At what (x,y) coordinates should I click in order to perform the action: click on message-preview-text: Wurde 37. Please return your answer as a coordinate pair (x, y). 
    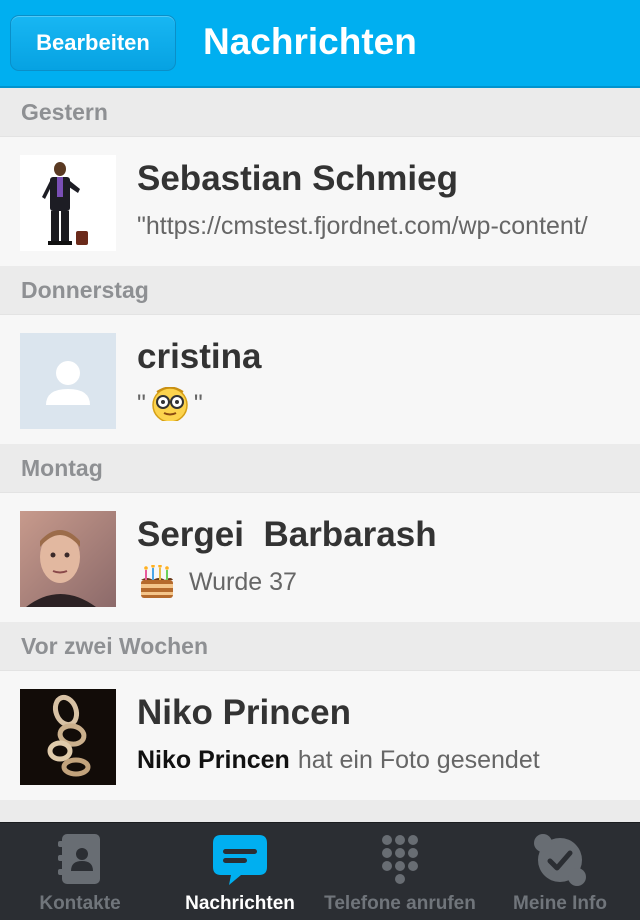
    Looking at the image, I should click on (243, 581).